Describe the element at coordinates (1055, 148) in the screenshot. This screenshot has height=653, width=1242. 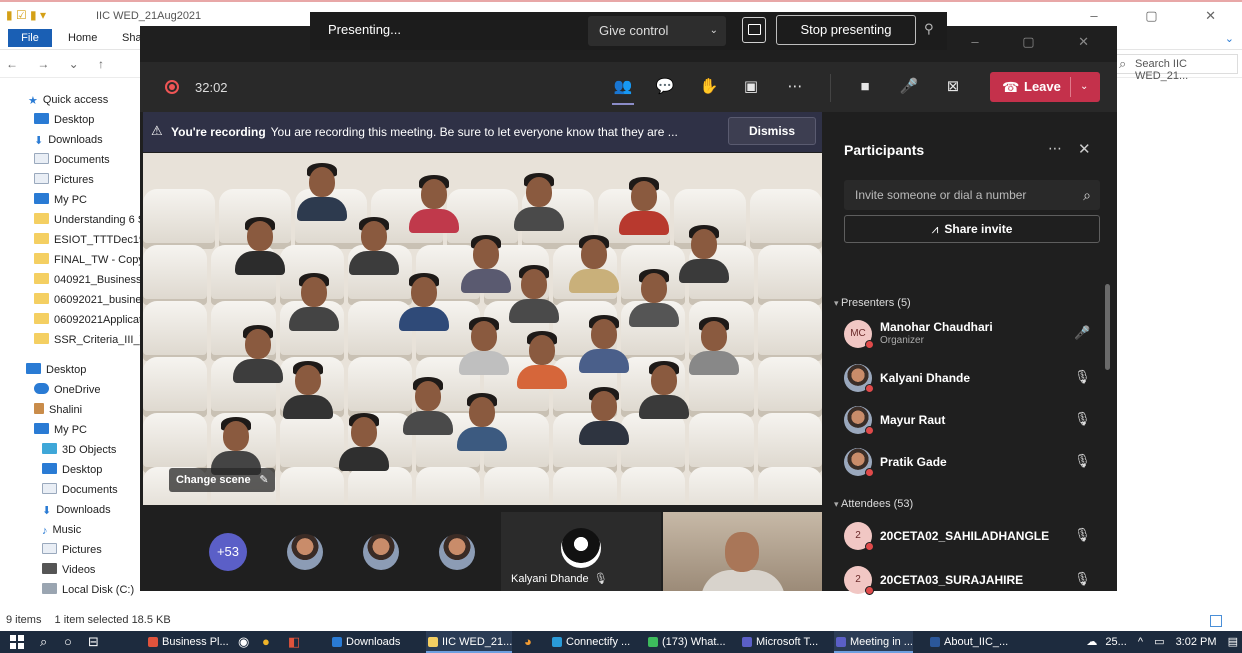
I see `more-options-icon: ⋯` at that location.